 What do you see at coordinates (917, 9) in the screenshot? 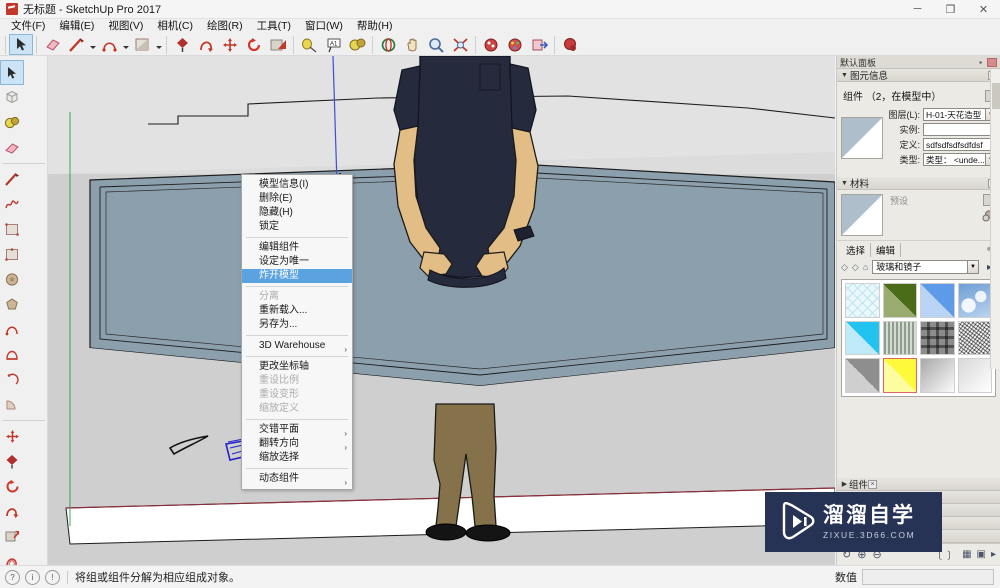
I see `minimize-button: ─` at bounding box center [917, 9].